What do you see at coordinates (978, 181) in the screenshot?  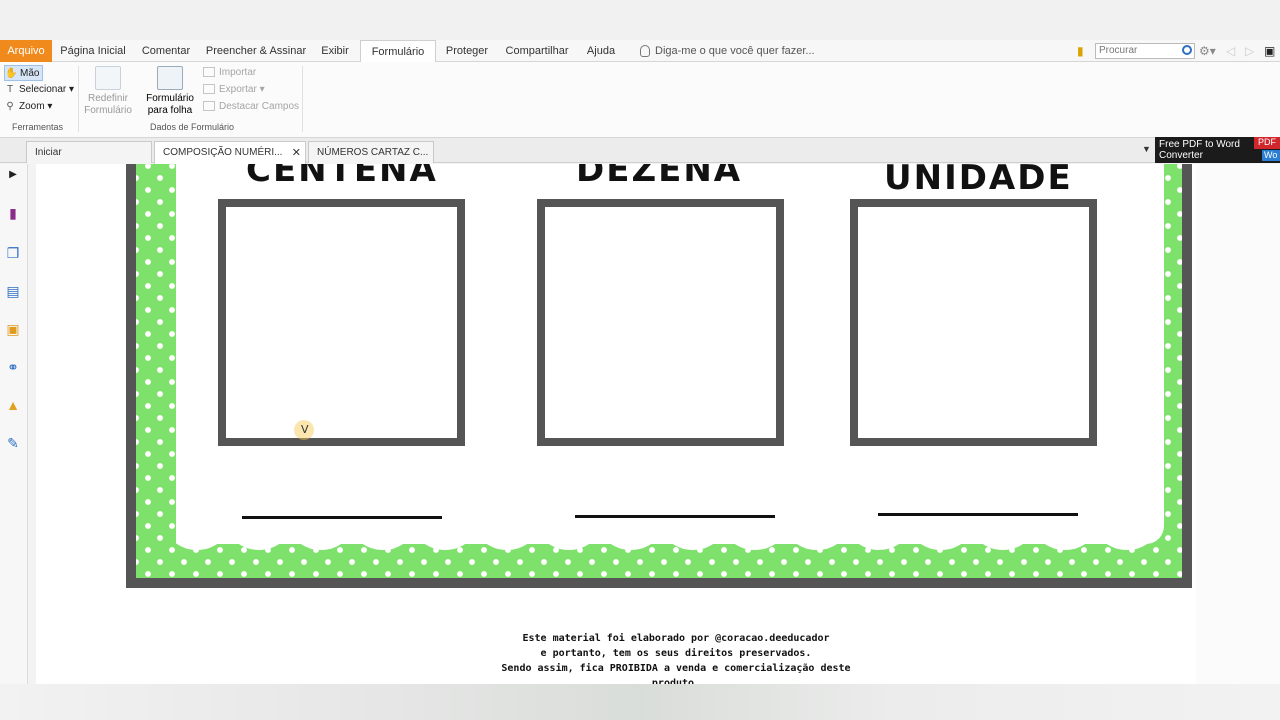 I see `heading-unidade: UNIDADE` at bounding box center [978, 181].